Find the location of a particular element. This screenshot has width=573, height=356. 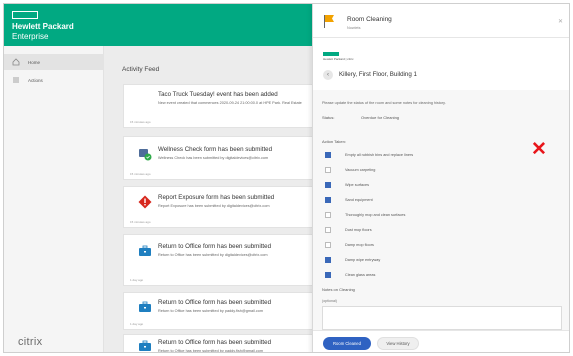

mini-logo-text: Hewlett Packard | citrix is located at coordinates (338, 59).